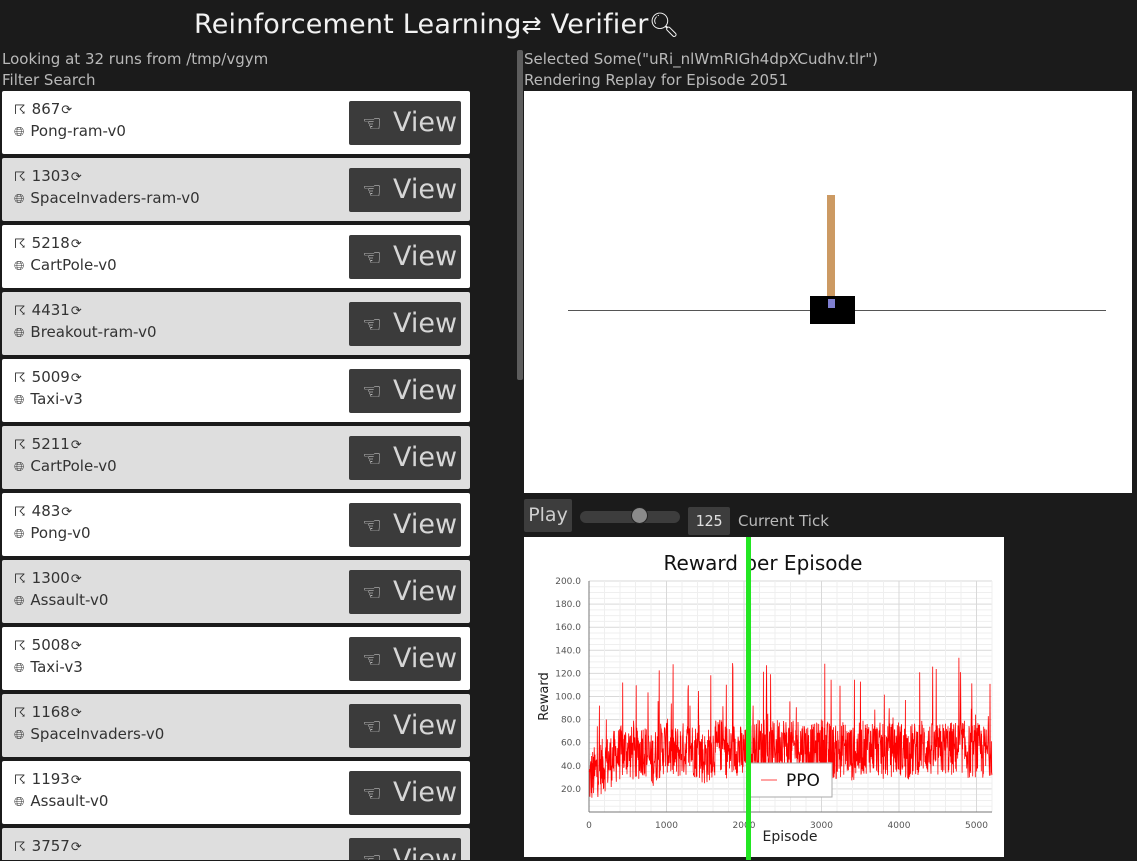 The height and width of the screenshot is (861, 1137). What do you see at coordinates (61, 801) in the screenshot?
I see `run-env-line: 🌐︎ Assault-v0` at bounding box center [61, 801].